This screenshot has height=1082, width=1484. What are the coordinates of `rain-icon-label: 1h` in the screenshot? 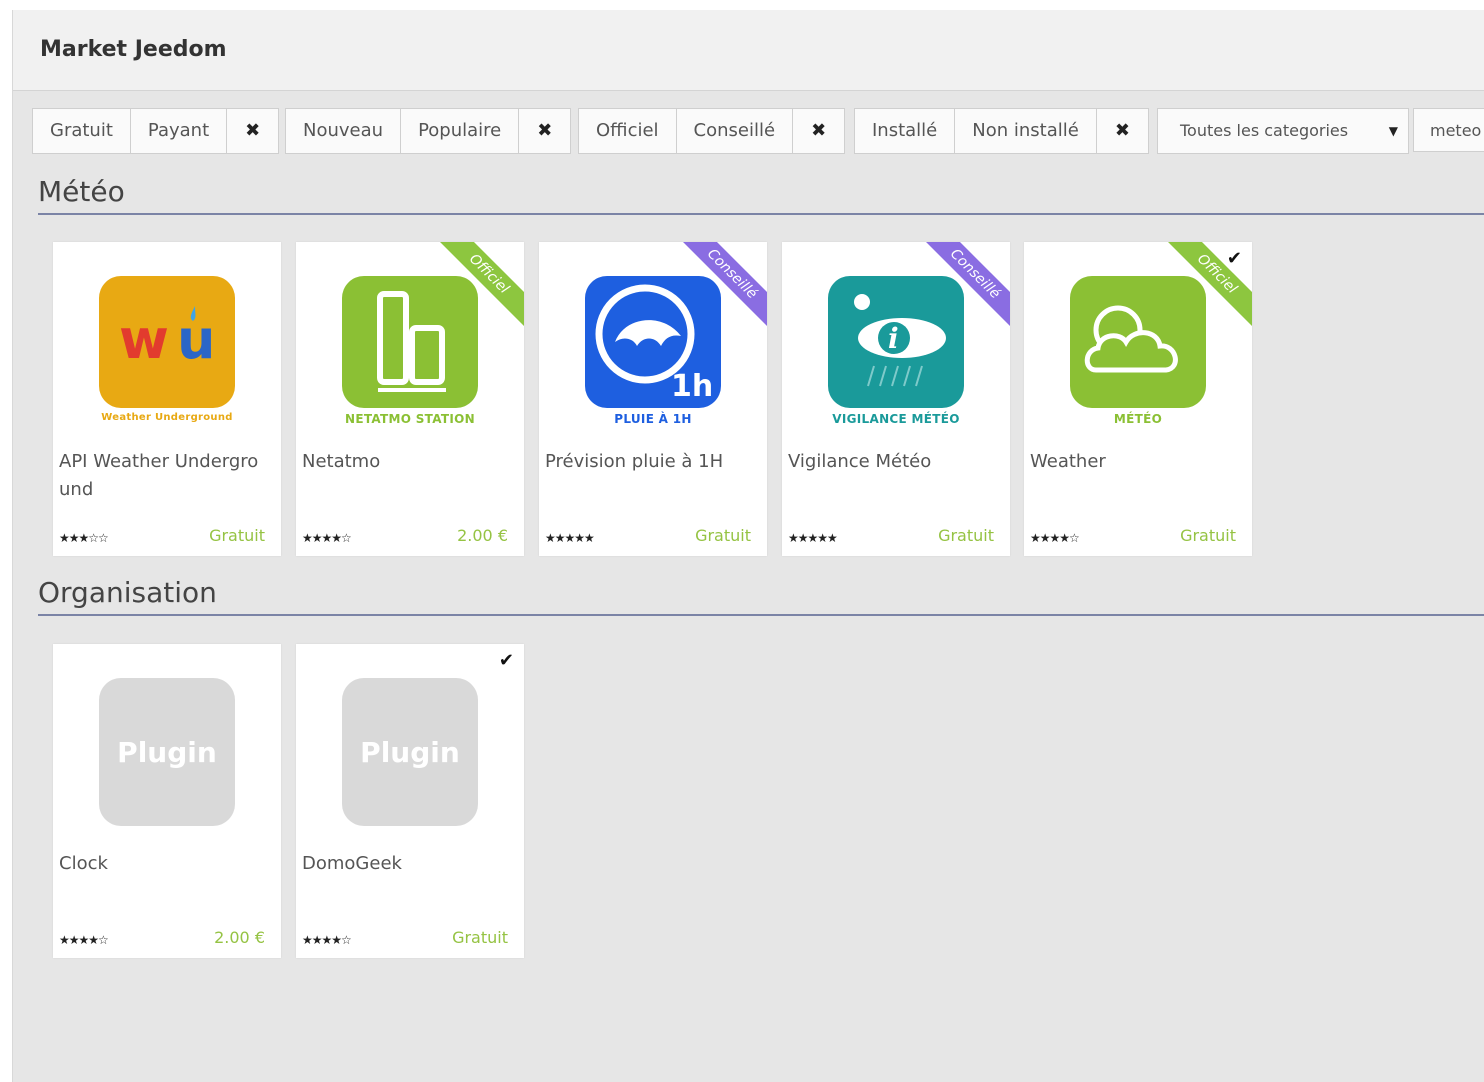 It's located at (692, 386).